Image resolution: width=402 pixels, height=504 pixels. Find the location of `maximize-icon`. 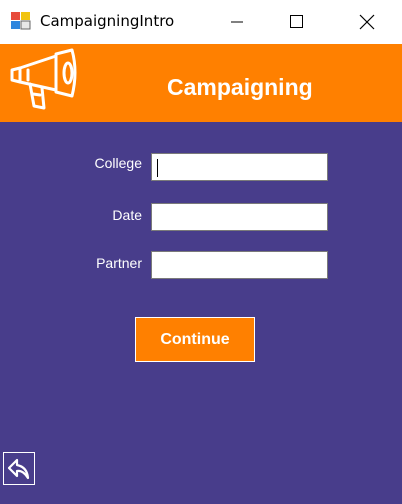

maximize-icon is located at coordinates (296, 21).